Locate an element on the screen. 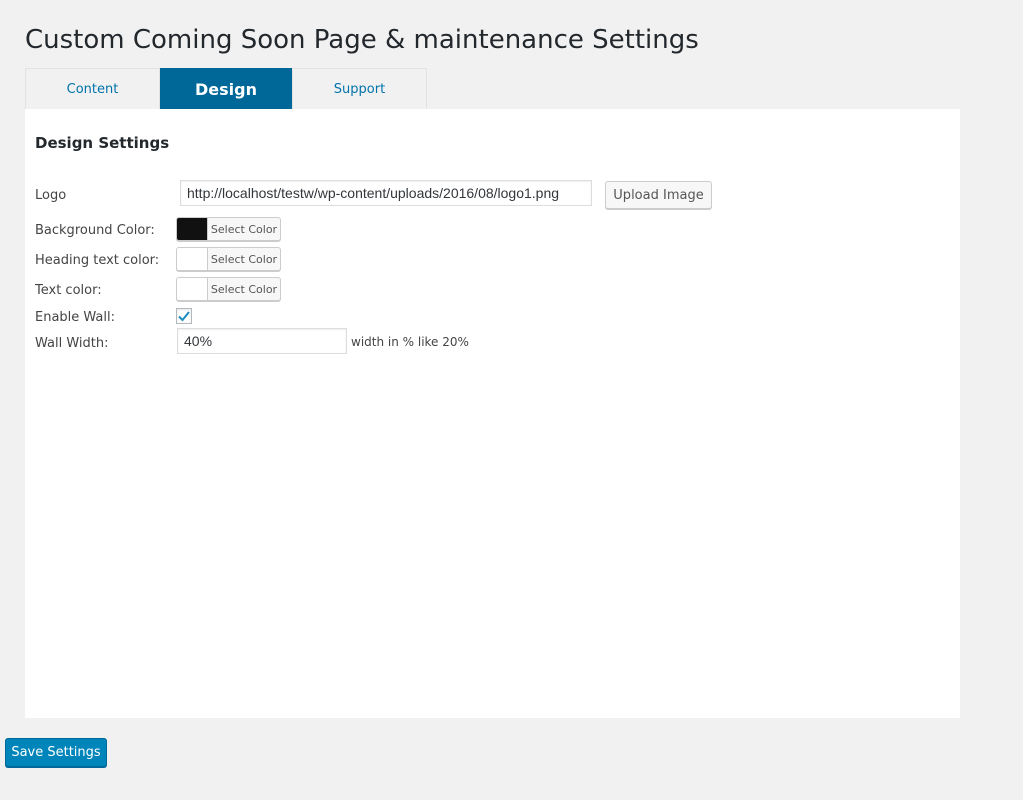  heading-text-color-picker: Select Color is located at coordinates (228, 259).